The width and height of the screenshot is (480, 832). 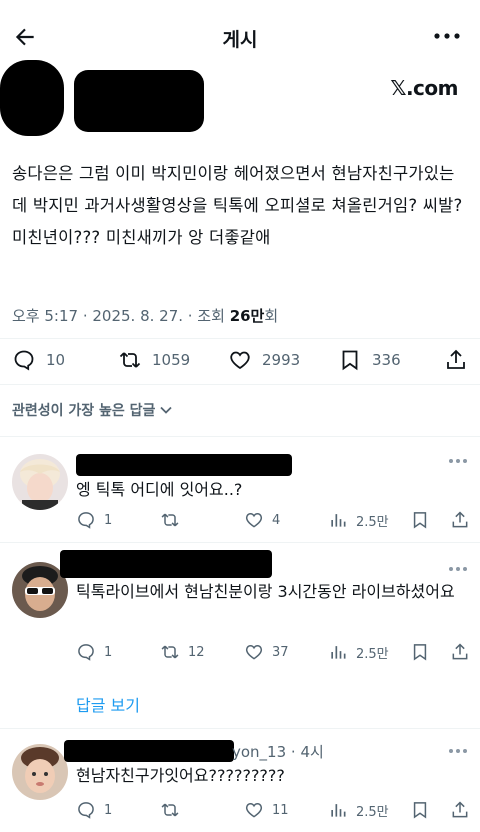 I want to click on like-count: 11, so click(x=280, y=810).